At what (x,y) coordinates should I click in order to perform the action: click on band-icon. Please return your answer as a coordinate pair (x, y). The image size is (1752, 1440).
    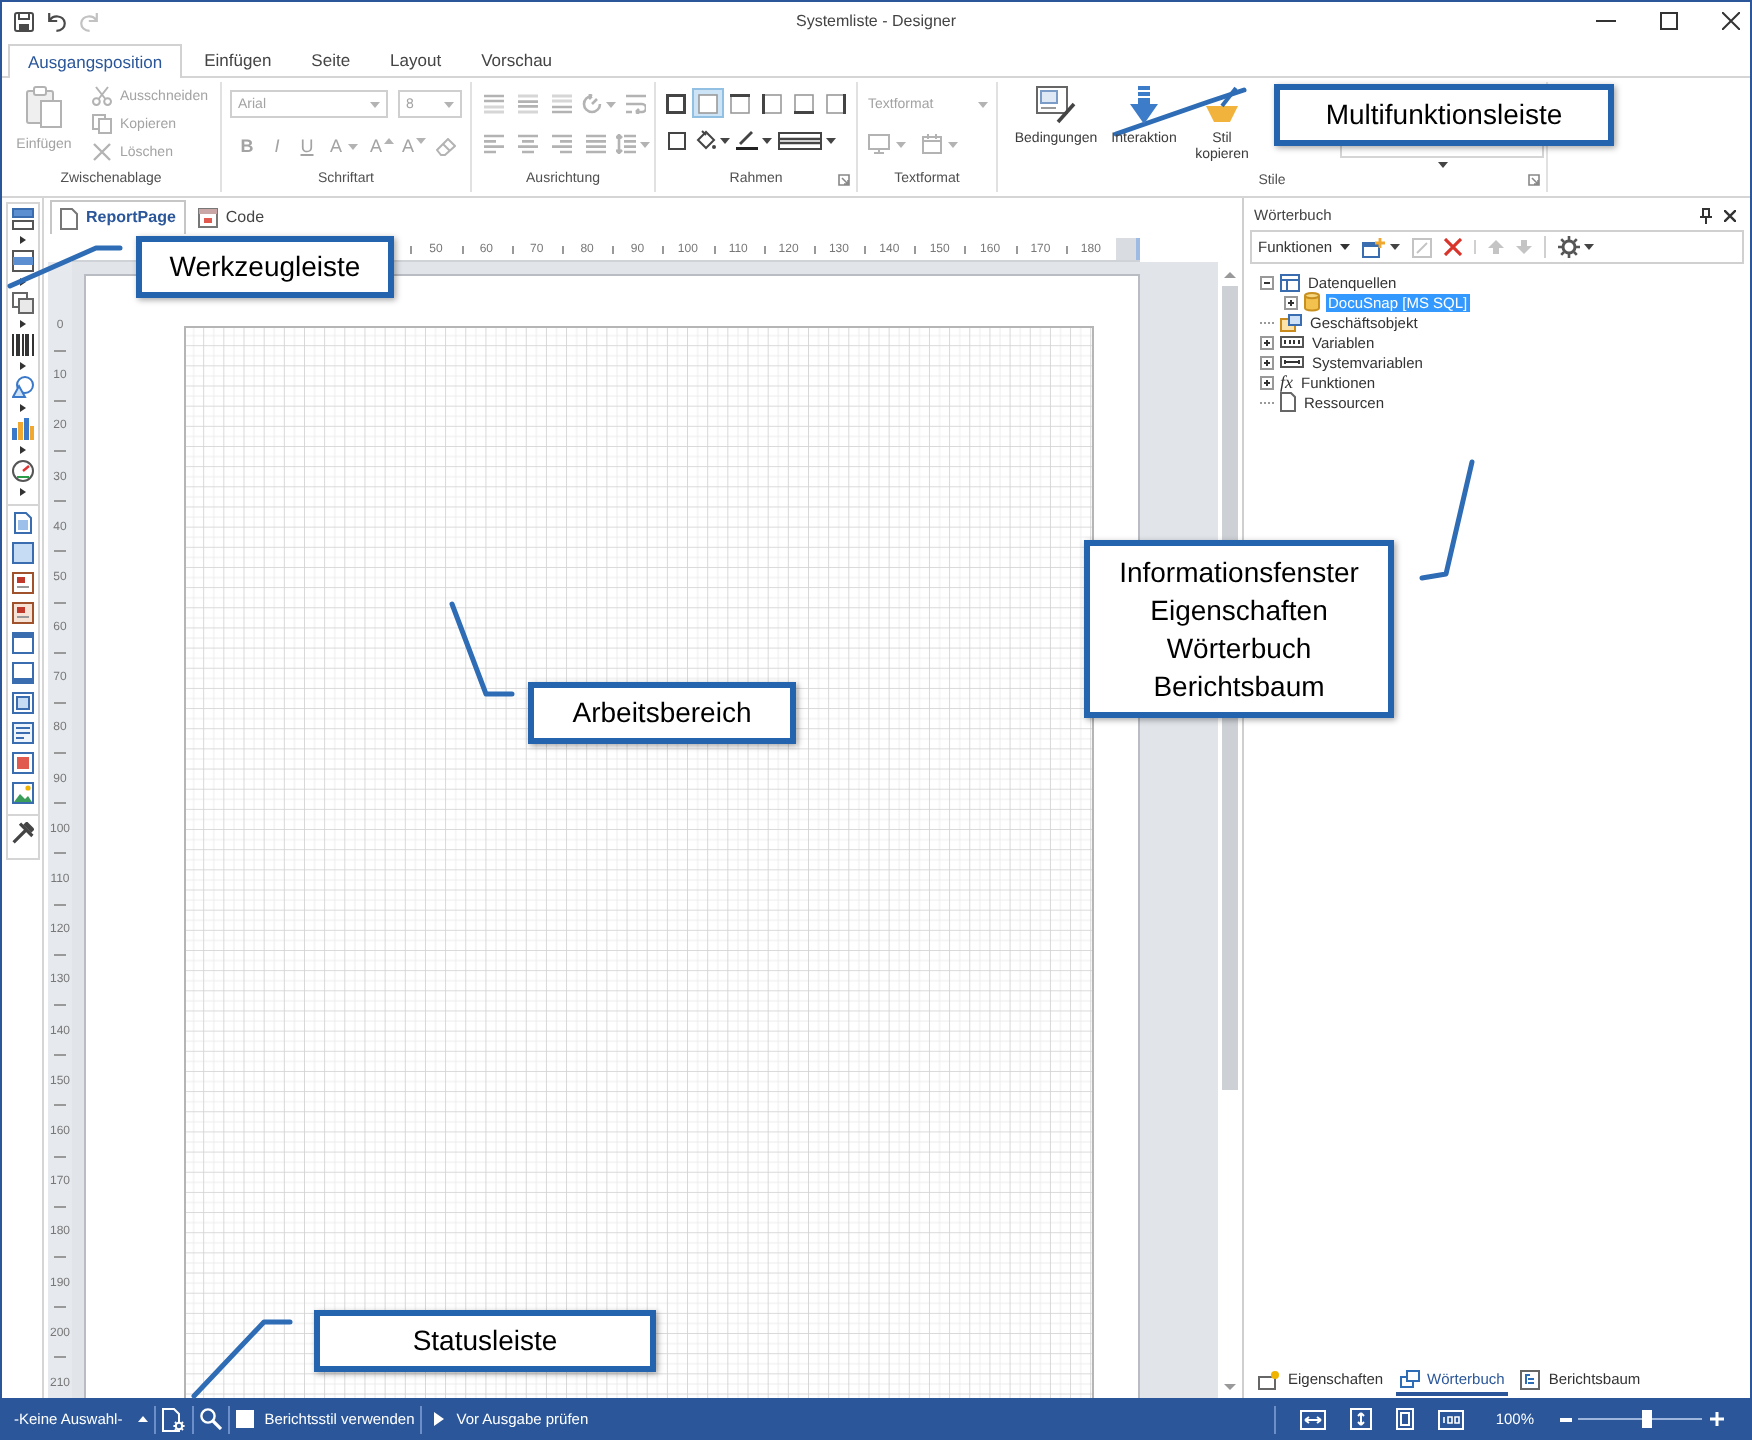
    Looking at the image, I should click on (23, 219).